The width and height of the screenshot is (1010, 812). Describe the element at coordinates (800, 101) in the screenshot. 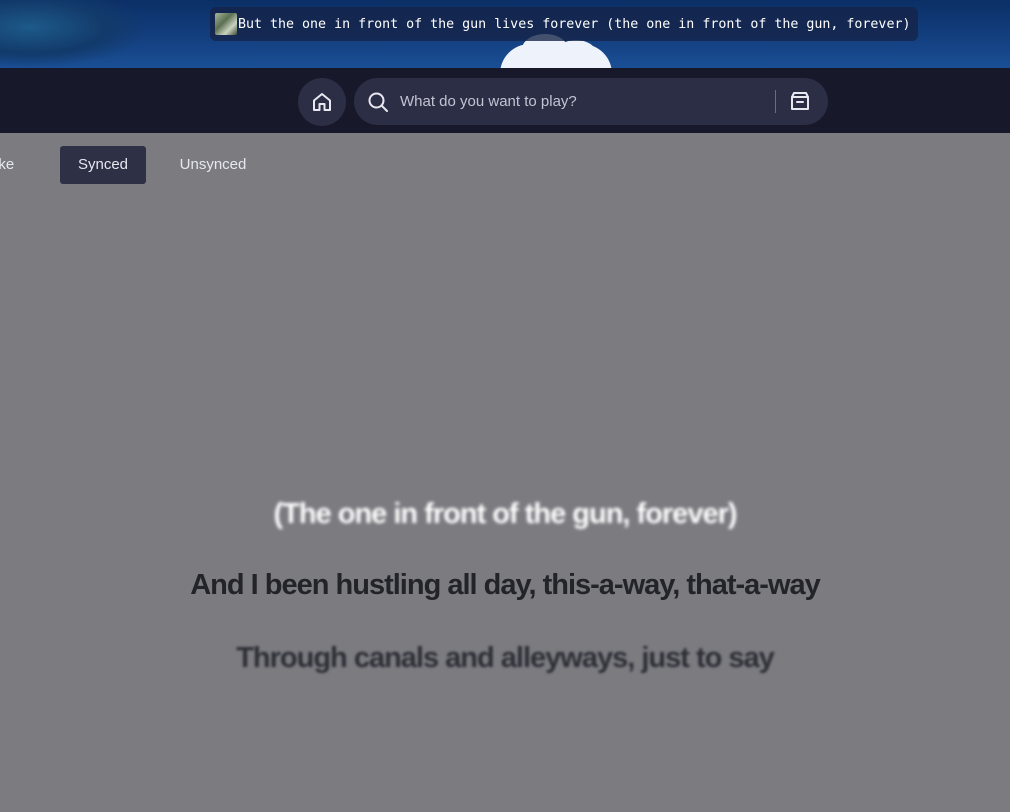

I see `browse-icon` at that location.